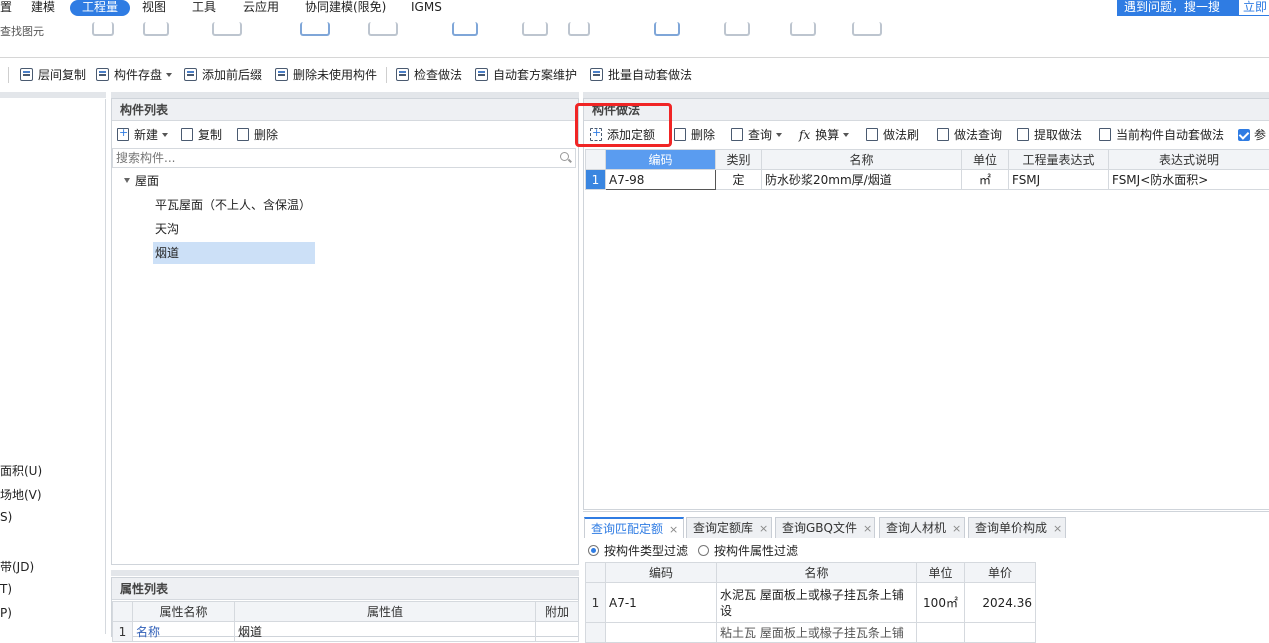 This screenshot has width=1269, height=643. What do you see at coordinates (22, 31) in the screenshot?
I see `ribbon-find-label: 查找图元` at bounding box center [22, 31].